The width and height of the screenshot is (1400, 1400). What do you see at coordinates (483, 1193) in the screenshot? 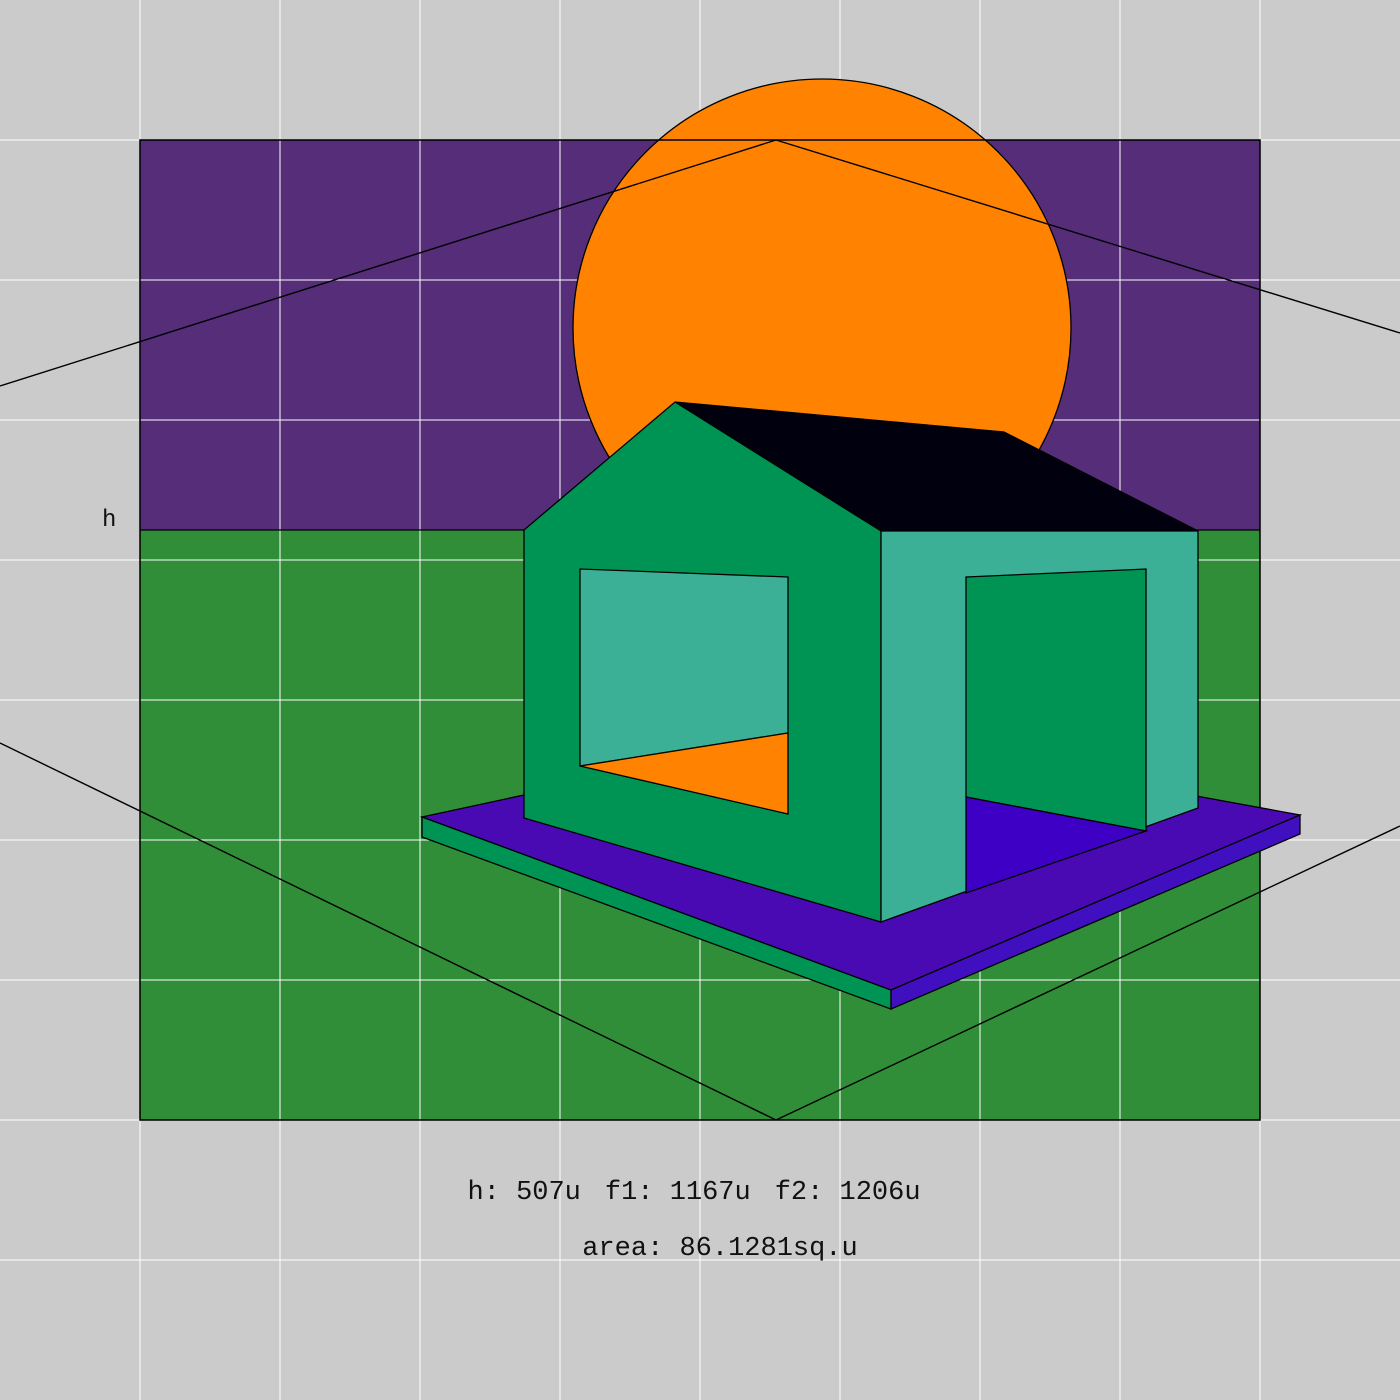
I see `h-label: h:` at bounding box center [483, 1193].